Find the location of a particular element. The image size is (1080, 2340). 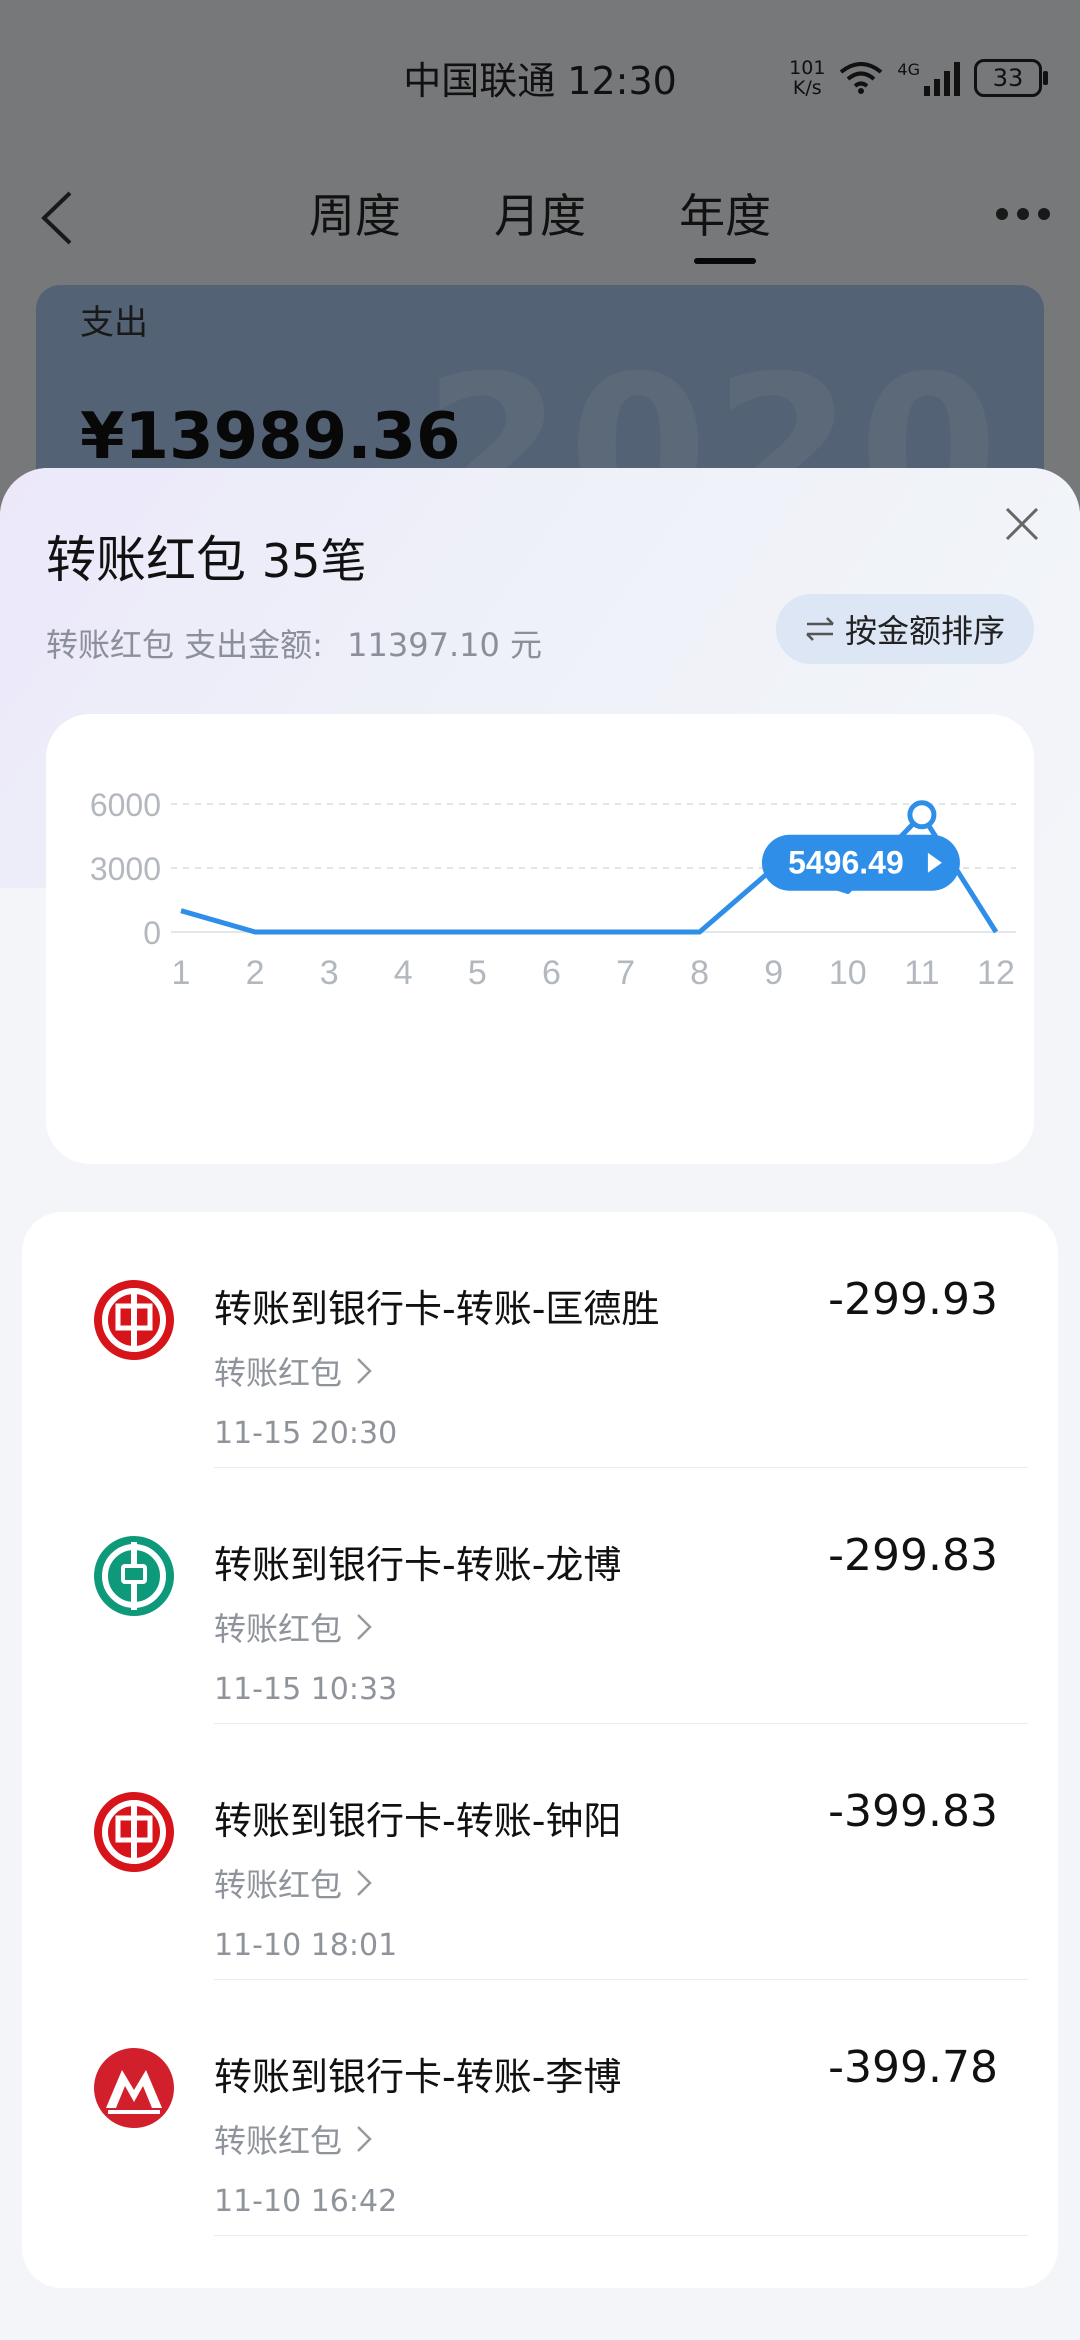

x-tick-label: 6 is located at coordinates (551, 973).